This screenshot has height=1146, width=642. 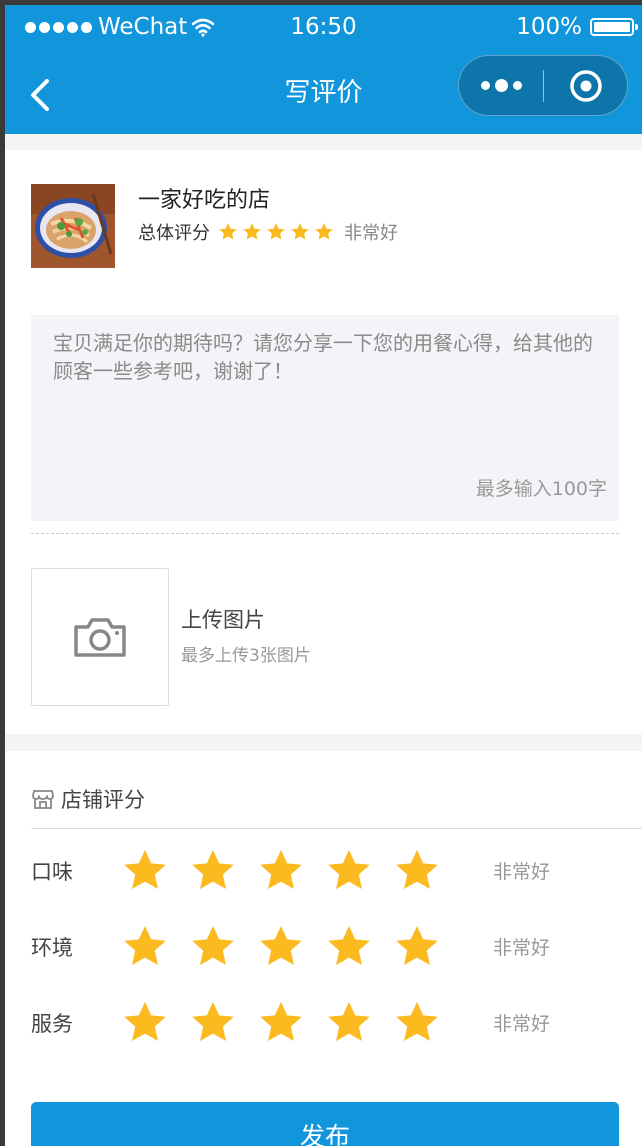 I want to click on overall-rating: 总体评分 非常好, so click(x=268, y=232).